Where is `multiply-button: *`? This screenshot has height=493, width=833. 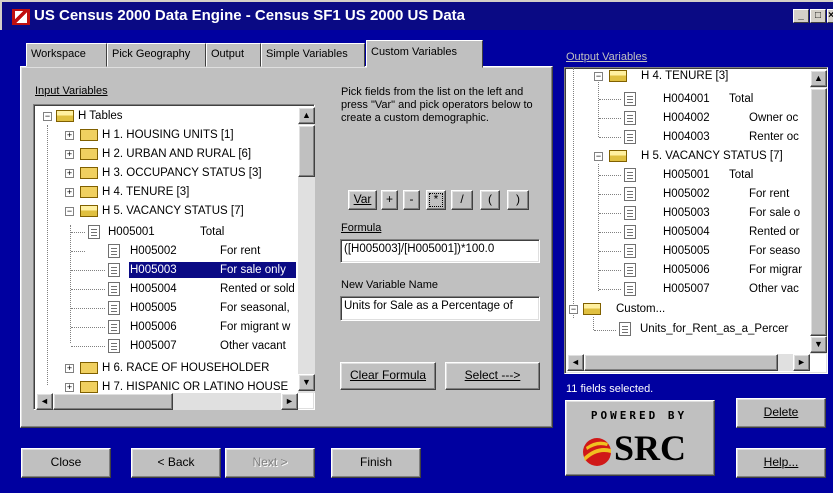
multiply-button: * is located at coordinates (436, 200).